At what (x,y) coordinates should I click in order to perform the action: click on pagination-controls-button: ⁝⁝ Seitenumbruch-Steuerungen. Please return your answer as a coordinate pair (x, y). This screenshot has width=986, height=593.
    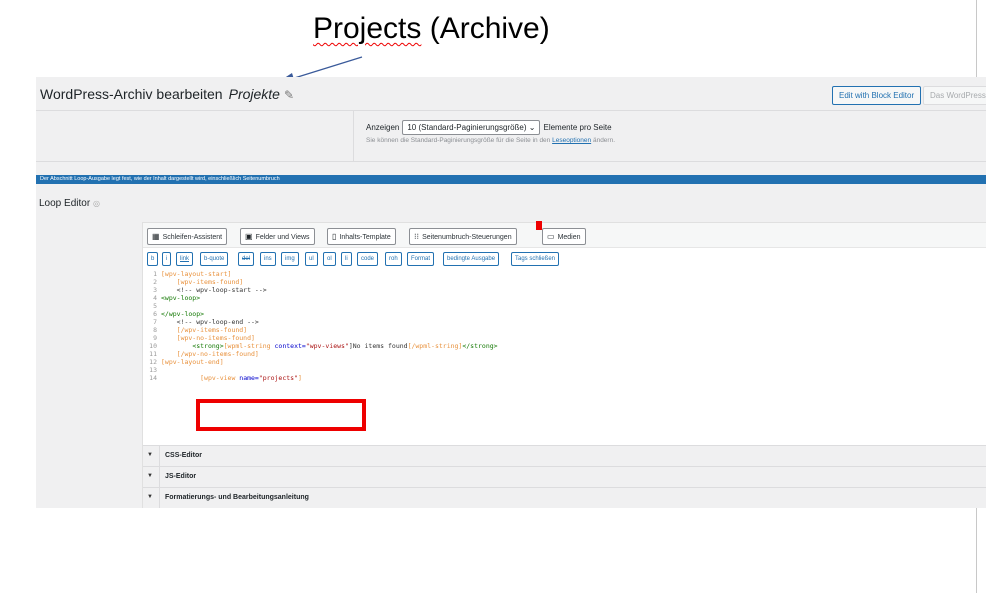
    Looking at the image, I should click on (463, 236).